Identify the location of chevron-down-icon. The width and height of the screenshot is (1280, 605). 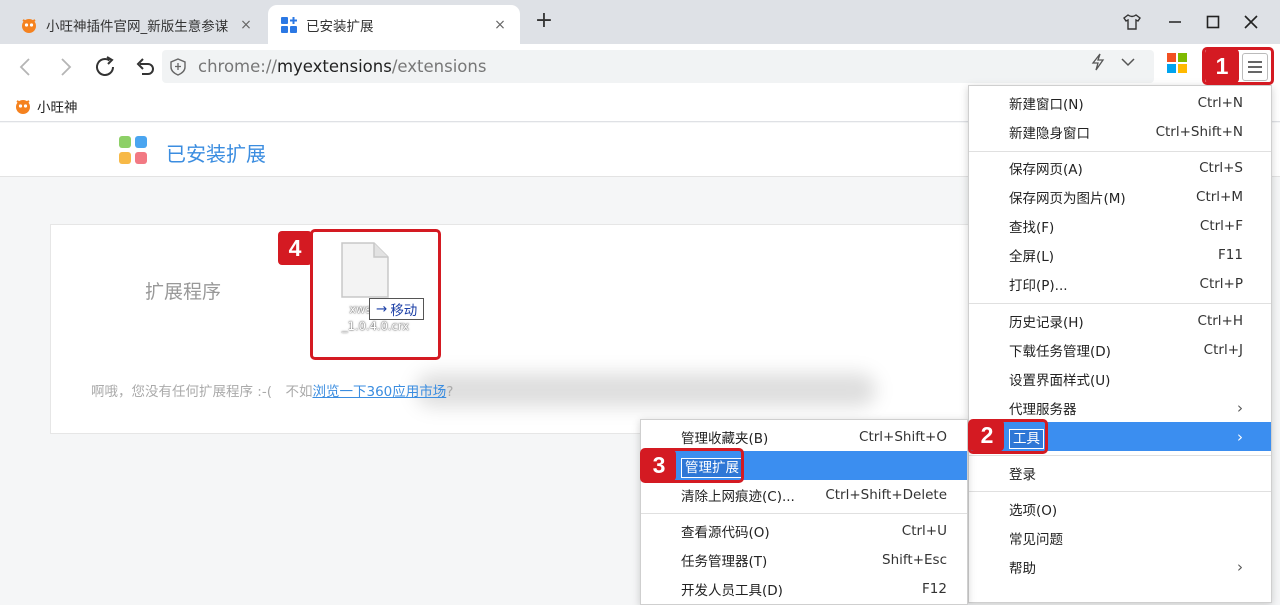
(1128, 62).